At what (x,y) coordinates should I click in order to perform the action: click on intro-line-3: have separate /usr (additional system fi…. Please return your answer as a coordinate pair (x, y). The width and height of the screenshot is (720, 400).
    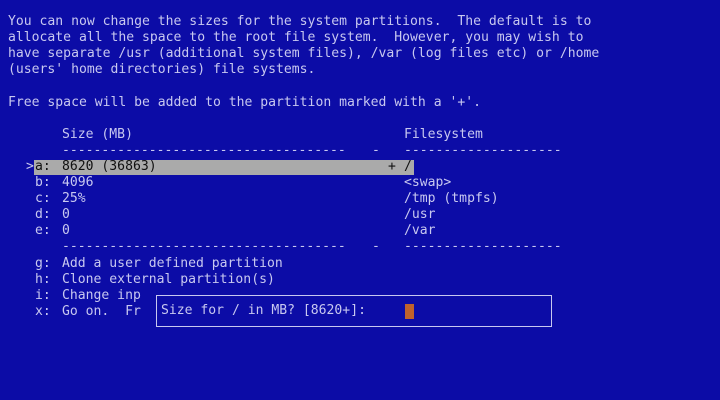
    Looking at the image, I should click on (304, 53).